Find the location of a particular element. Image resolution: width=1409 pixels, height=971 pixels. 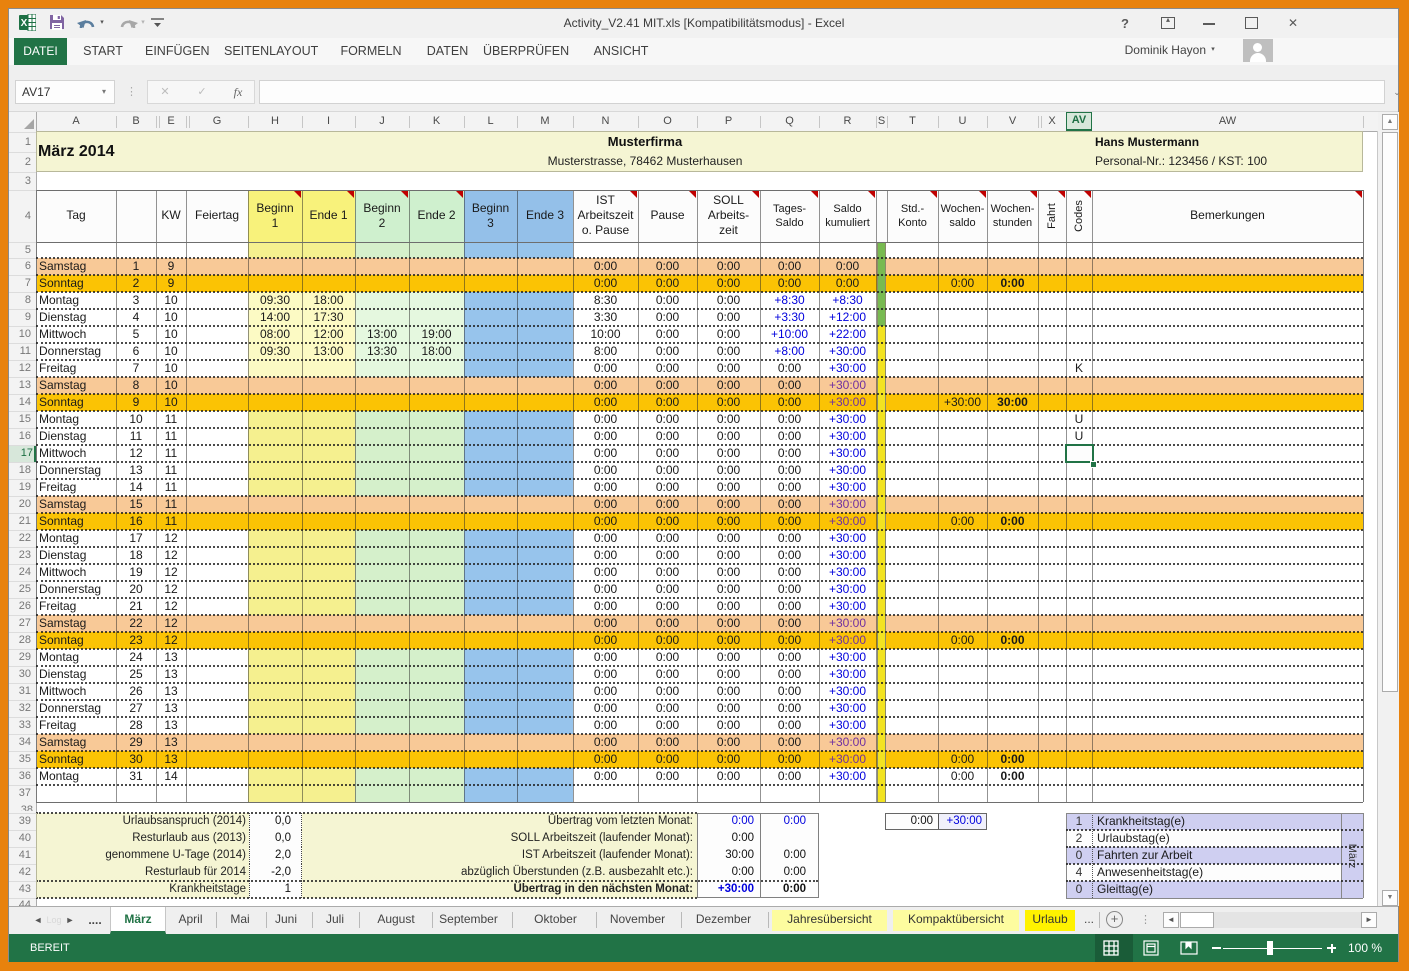

svg-text: X is located at coordinates (24, 23).